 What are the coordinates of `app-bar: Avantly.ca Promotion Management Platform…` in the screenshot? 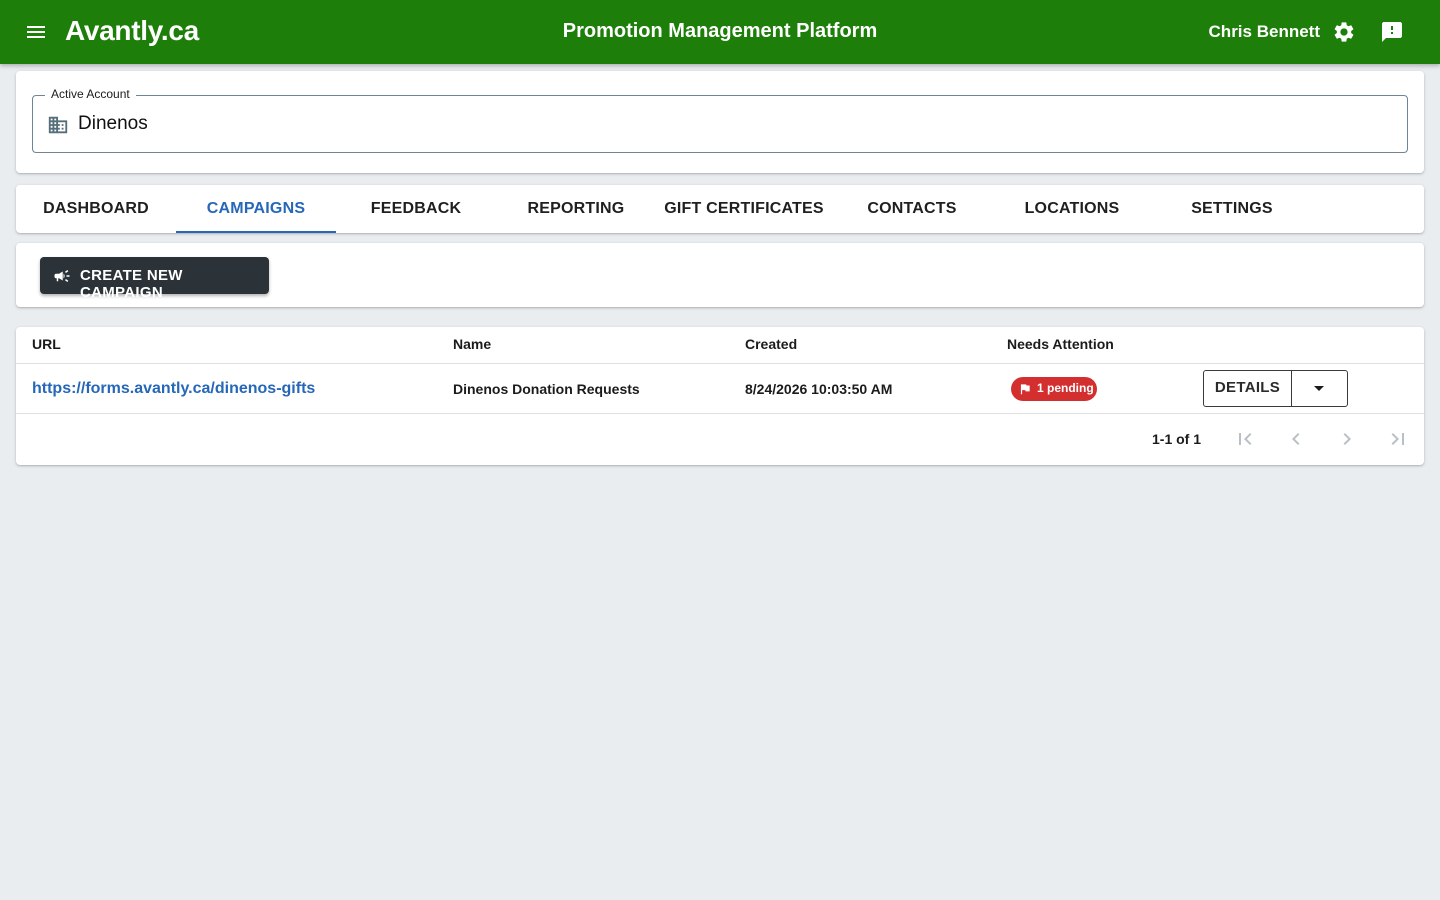 It's located at (720, 32).